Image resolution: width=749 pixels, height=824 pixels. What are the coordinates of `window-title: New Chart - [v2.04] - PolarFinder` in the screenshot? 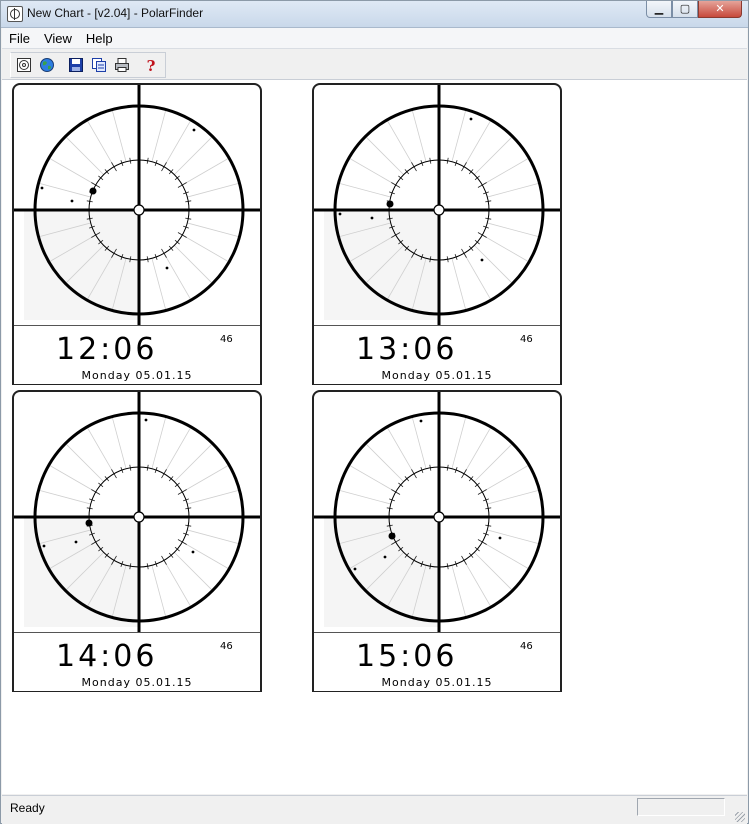 It's located at (115, 13).